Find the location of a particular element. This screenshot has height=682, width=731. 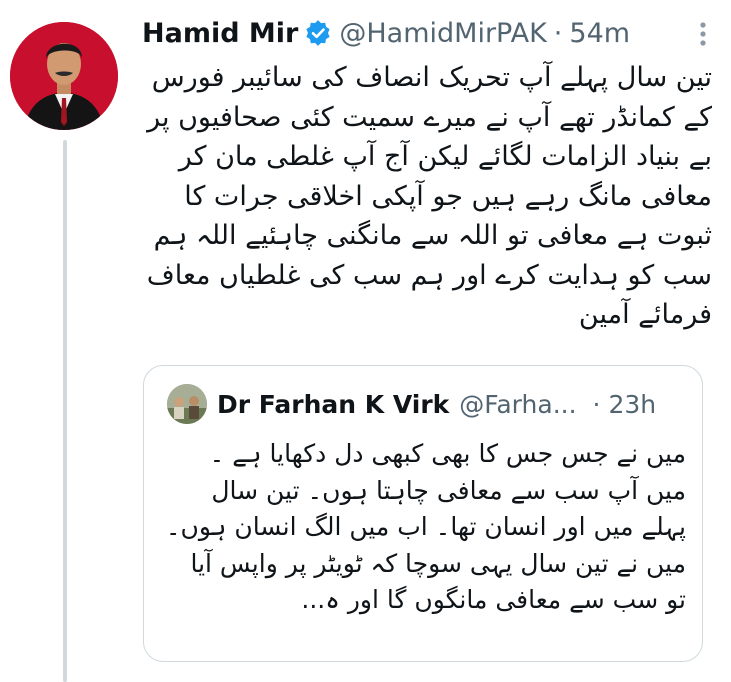

quoted-tweet-header: Dr Farhan K Virk @Farha... · 23h is located at coordinates (452, 404).